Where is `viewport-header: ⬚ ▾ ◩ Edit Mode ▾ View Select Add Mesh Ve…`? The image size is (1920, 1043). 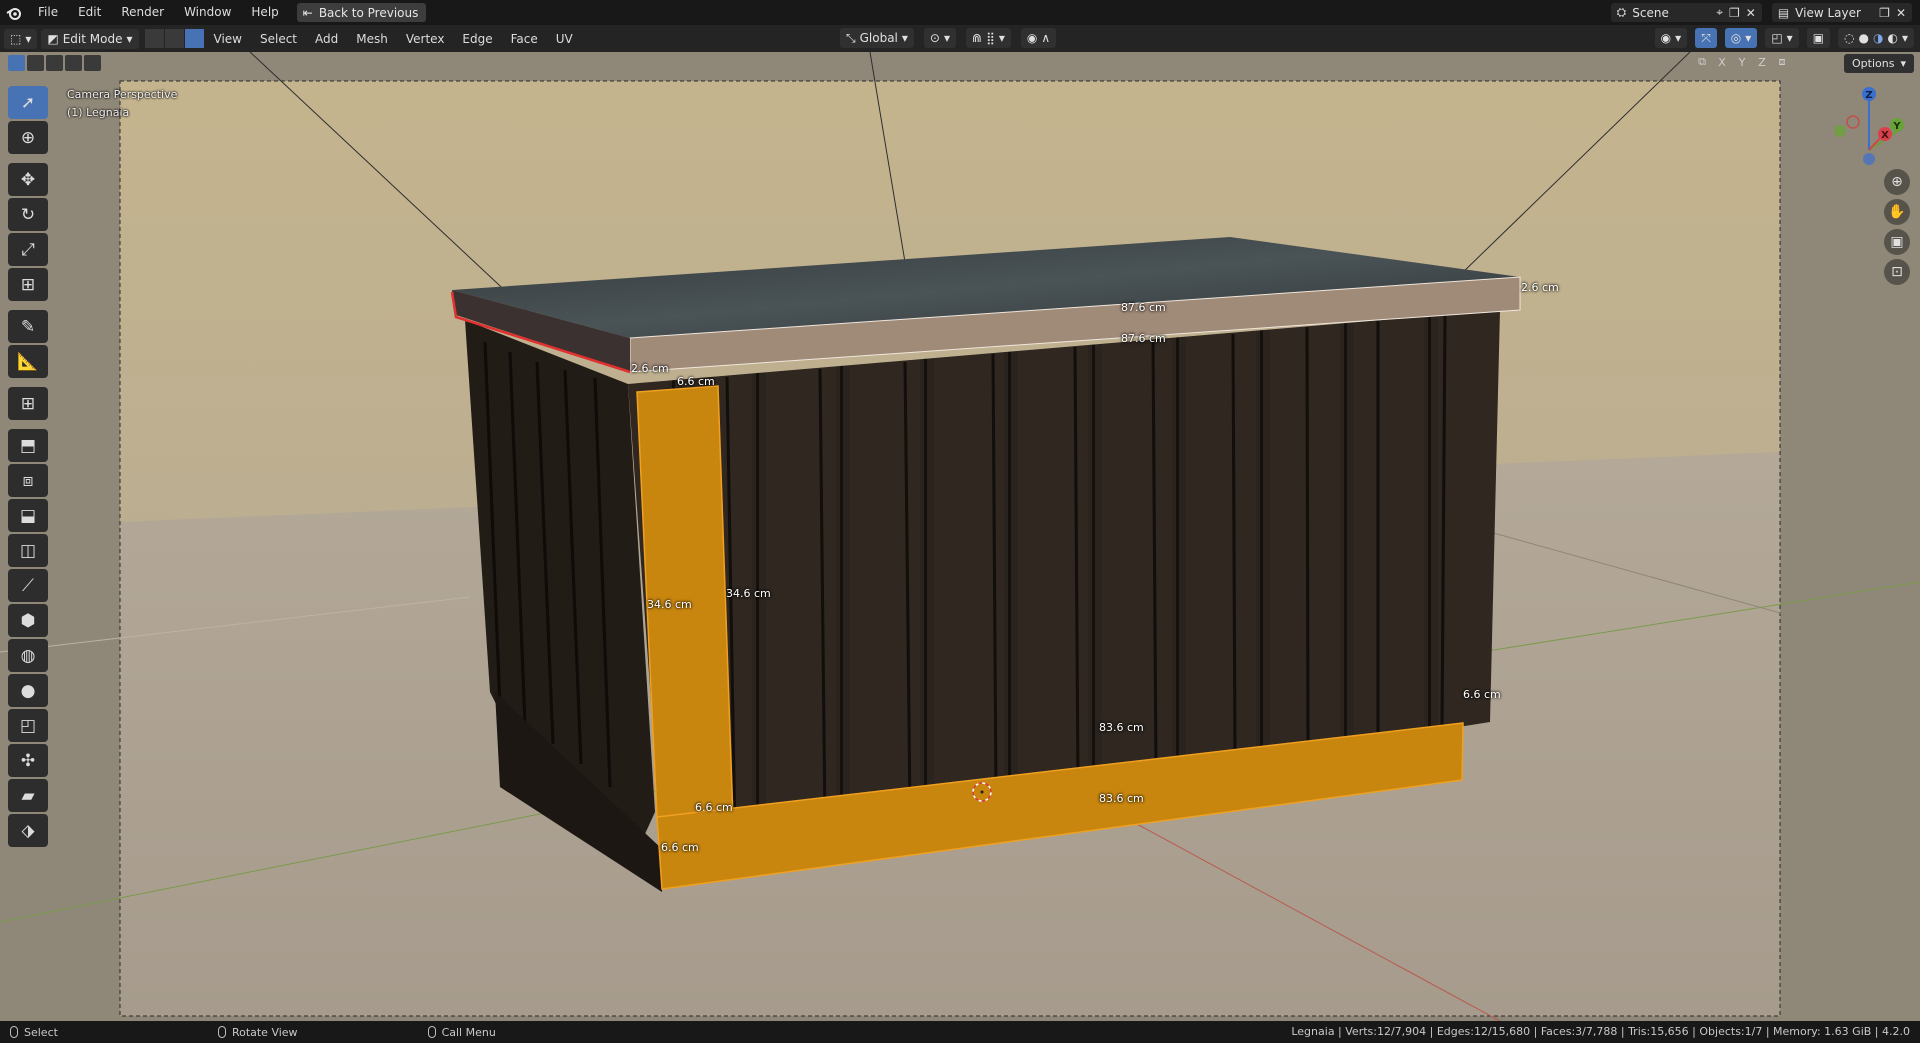 viewport-header: ⬚ ▾ ◩ Edit Mode ▾ View Select Add Mesh Ve… is located at coordinates (960, 38).